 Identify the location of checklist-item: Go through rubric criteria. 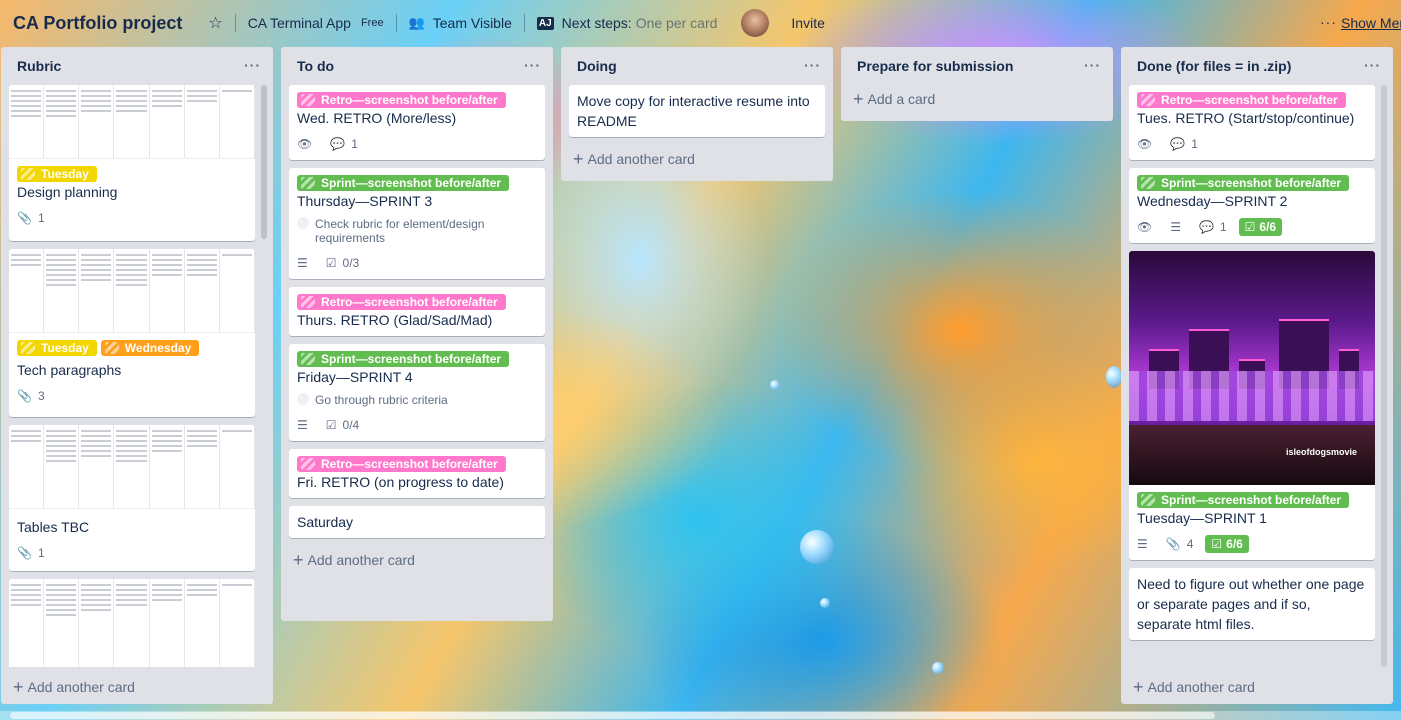
(417, 400).